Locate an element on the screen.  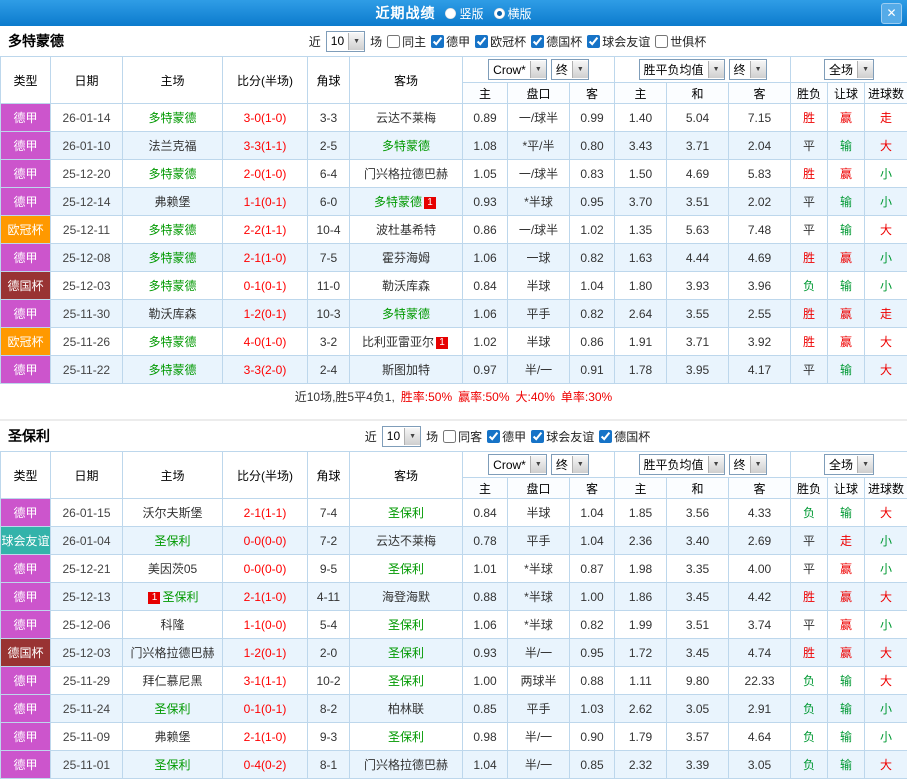
away-team-cell: 多特蒙德1 is located at coordinates (406, 202).